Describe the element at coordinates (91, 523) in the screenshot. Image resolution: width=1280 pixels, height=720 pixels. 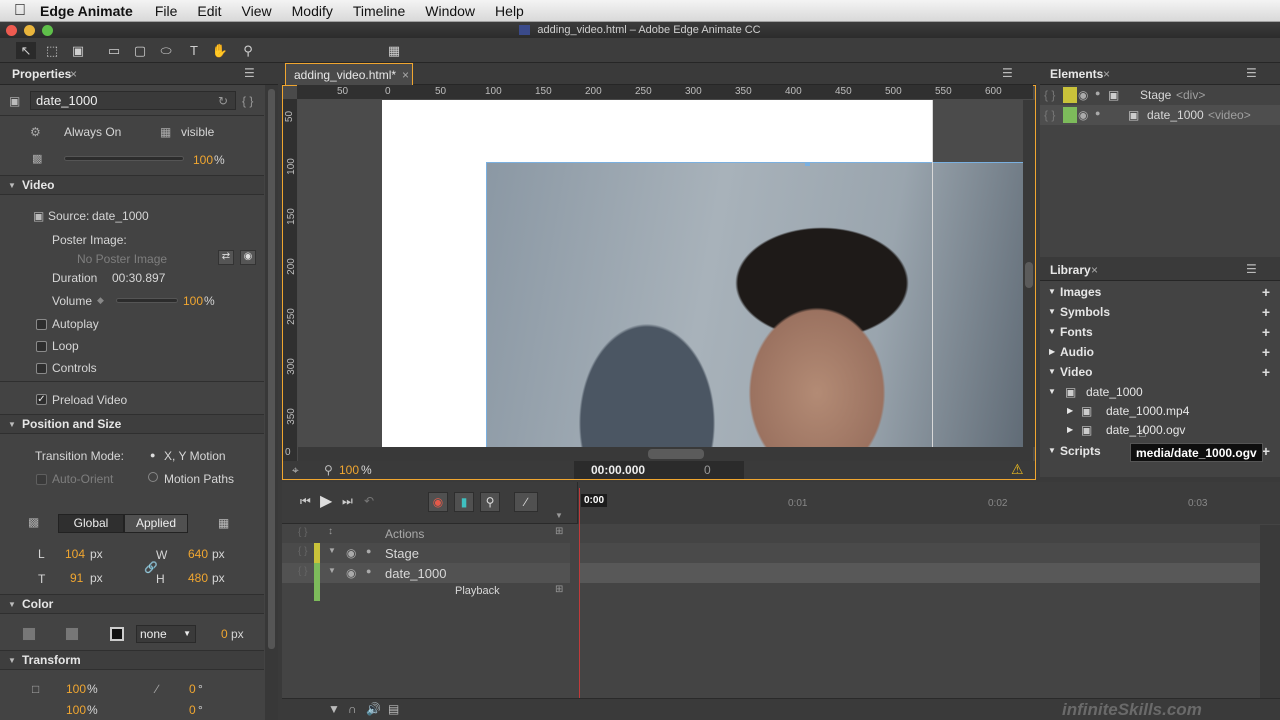
I see `global-button: Global` at that location.